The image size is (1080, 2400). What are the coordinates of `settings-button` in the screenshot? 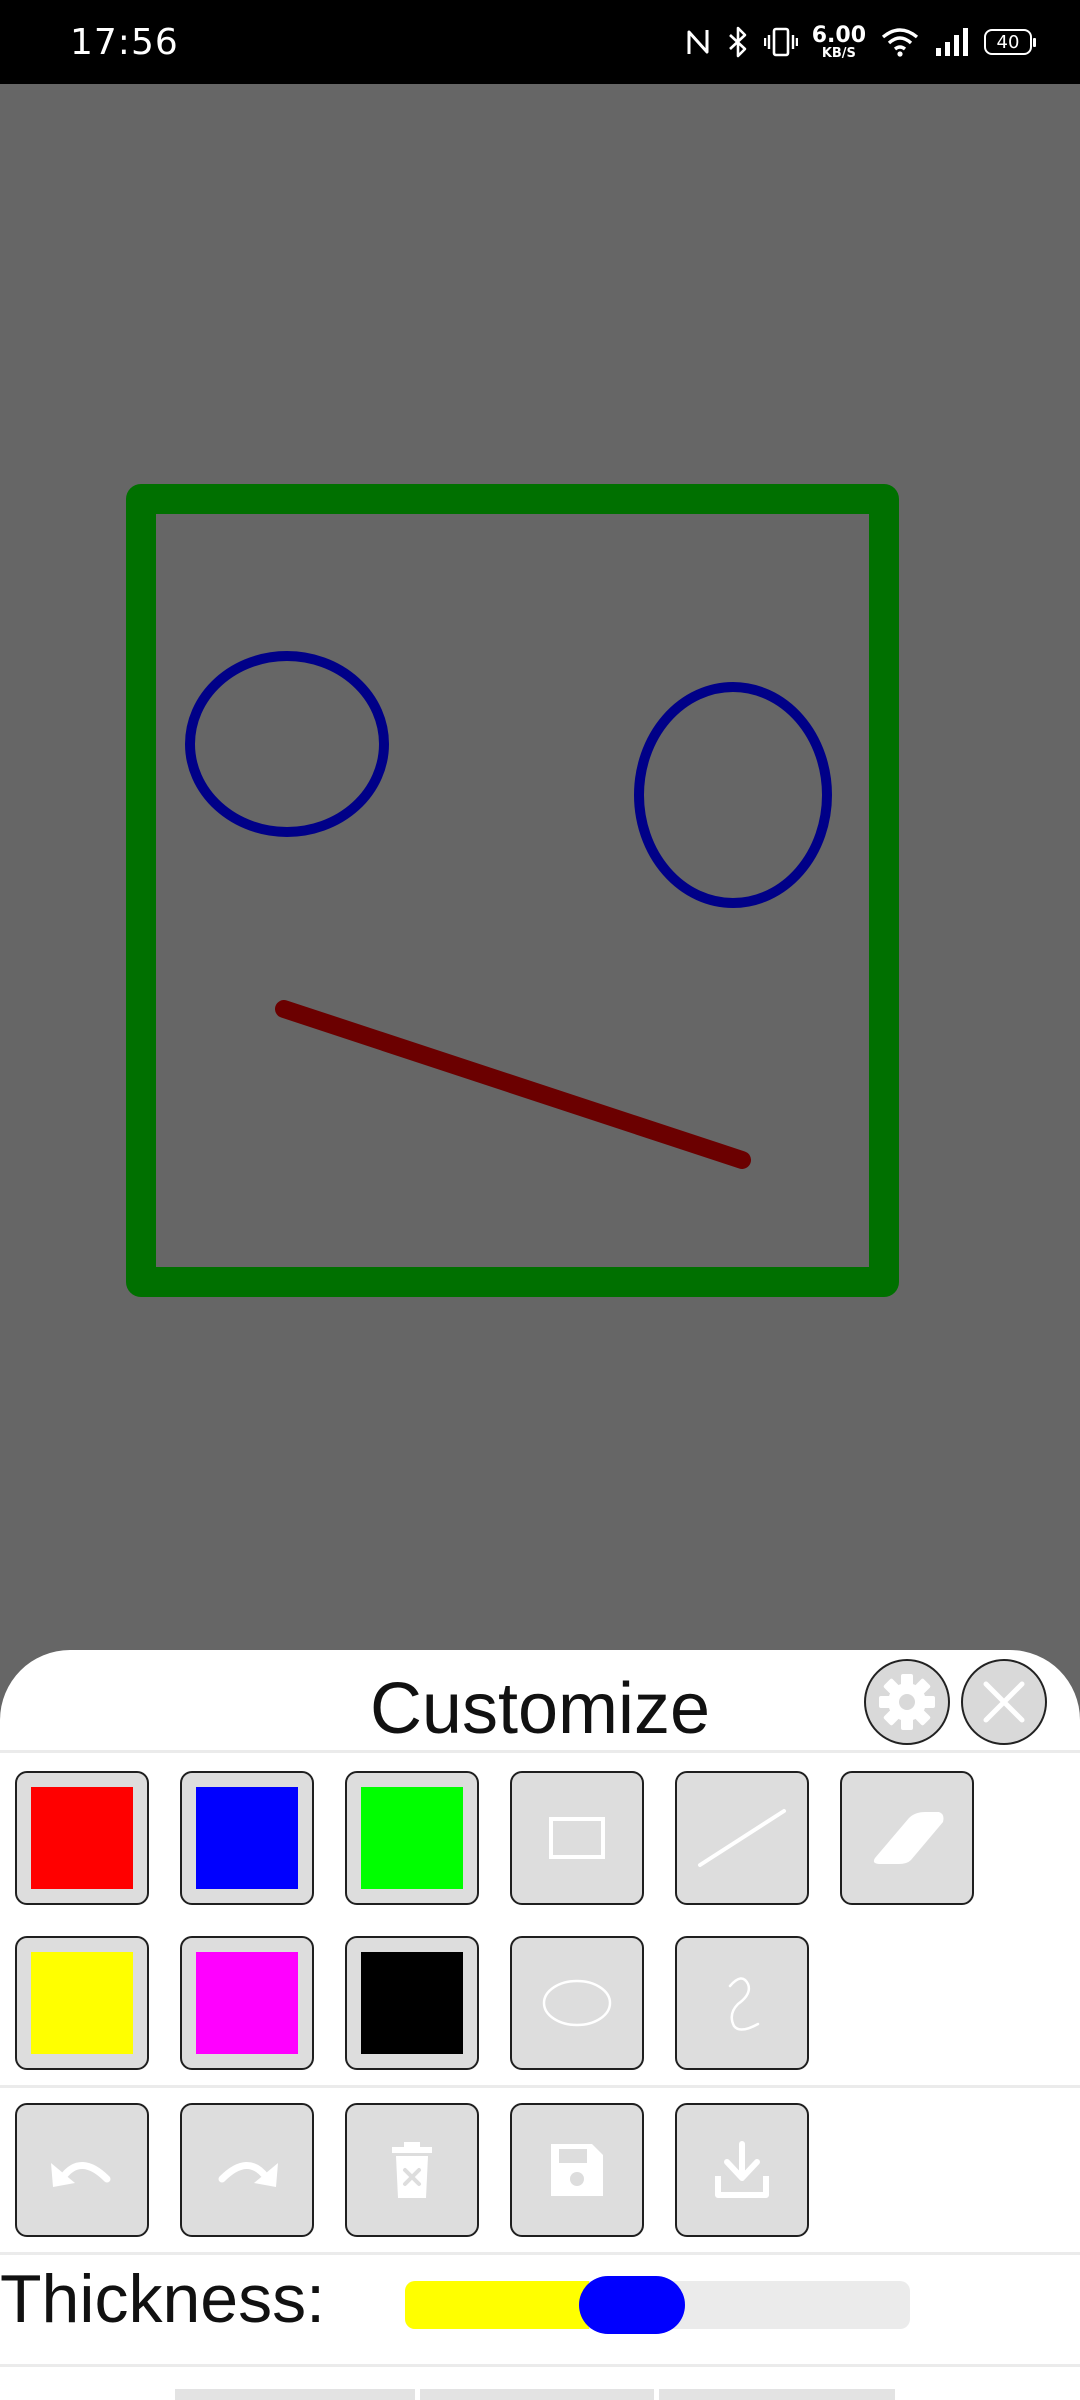 It's located at (907, 1702).